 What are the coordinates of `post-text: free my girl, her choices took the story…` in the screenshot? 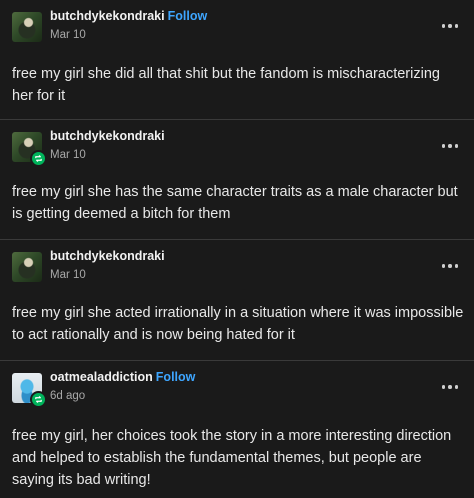 It's located at (232, 458).